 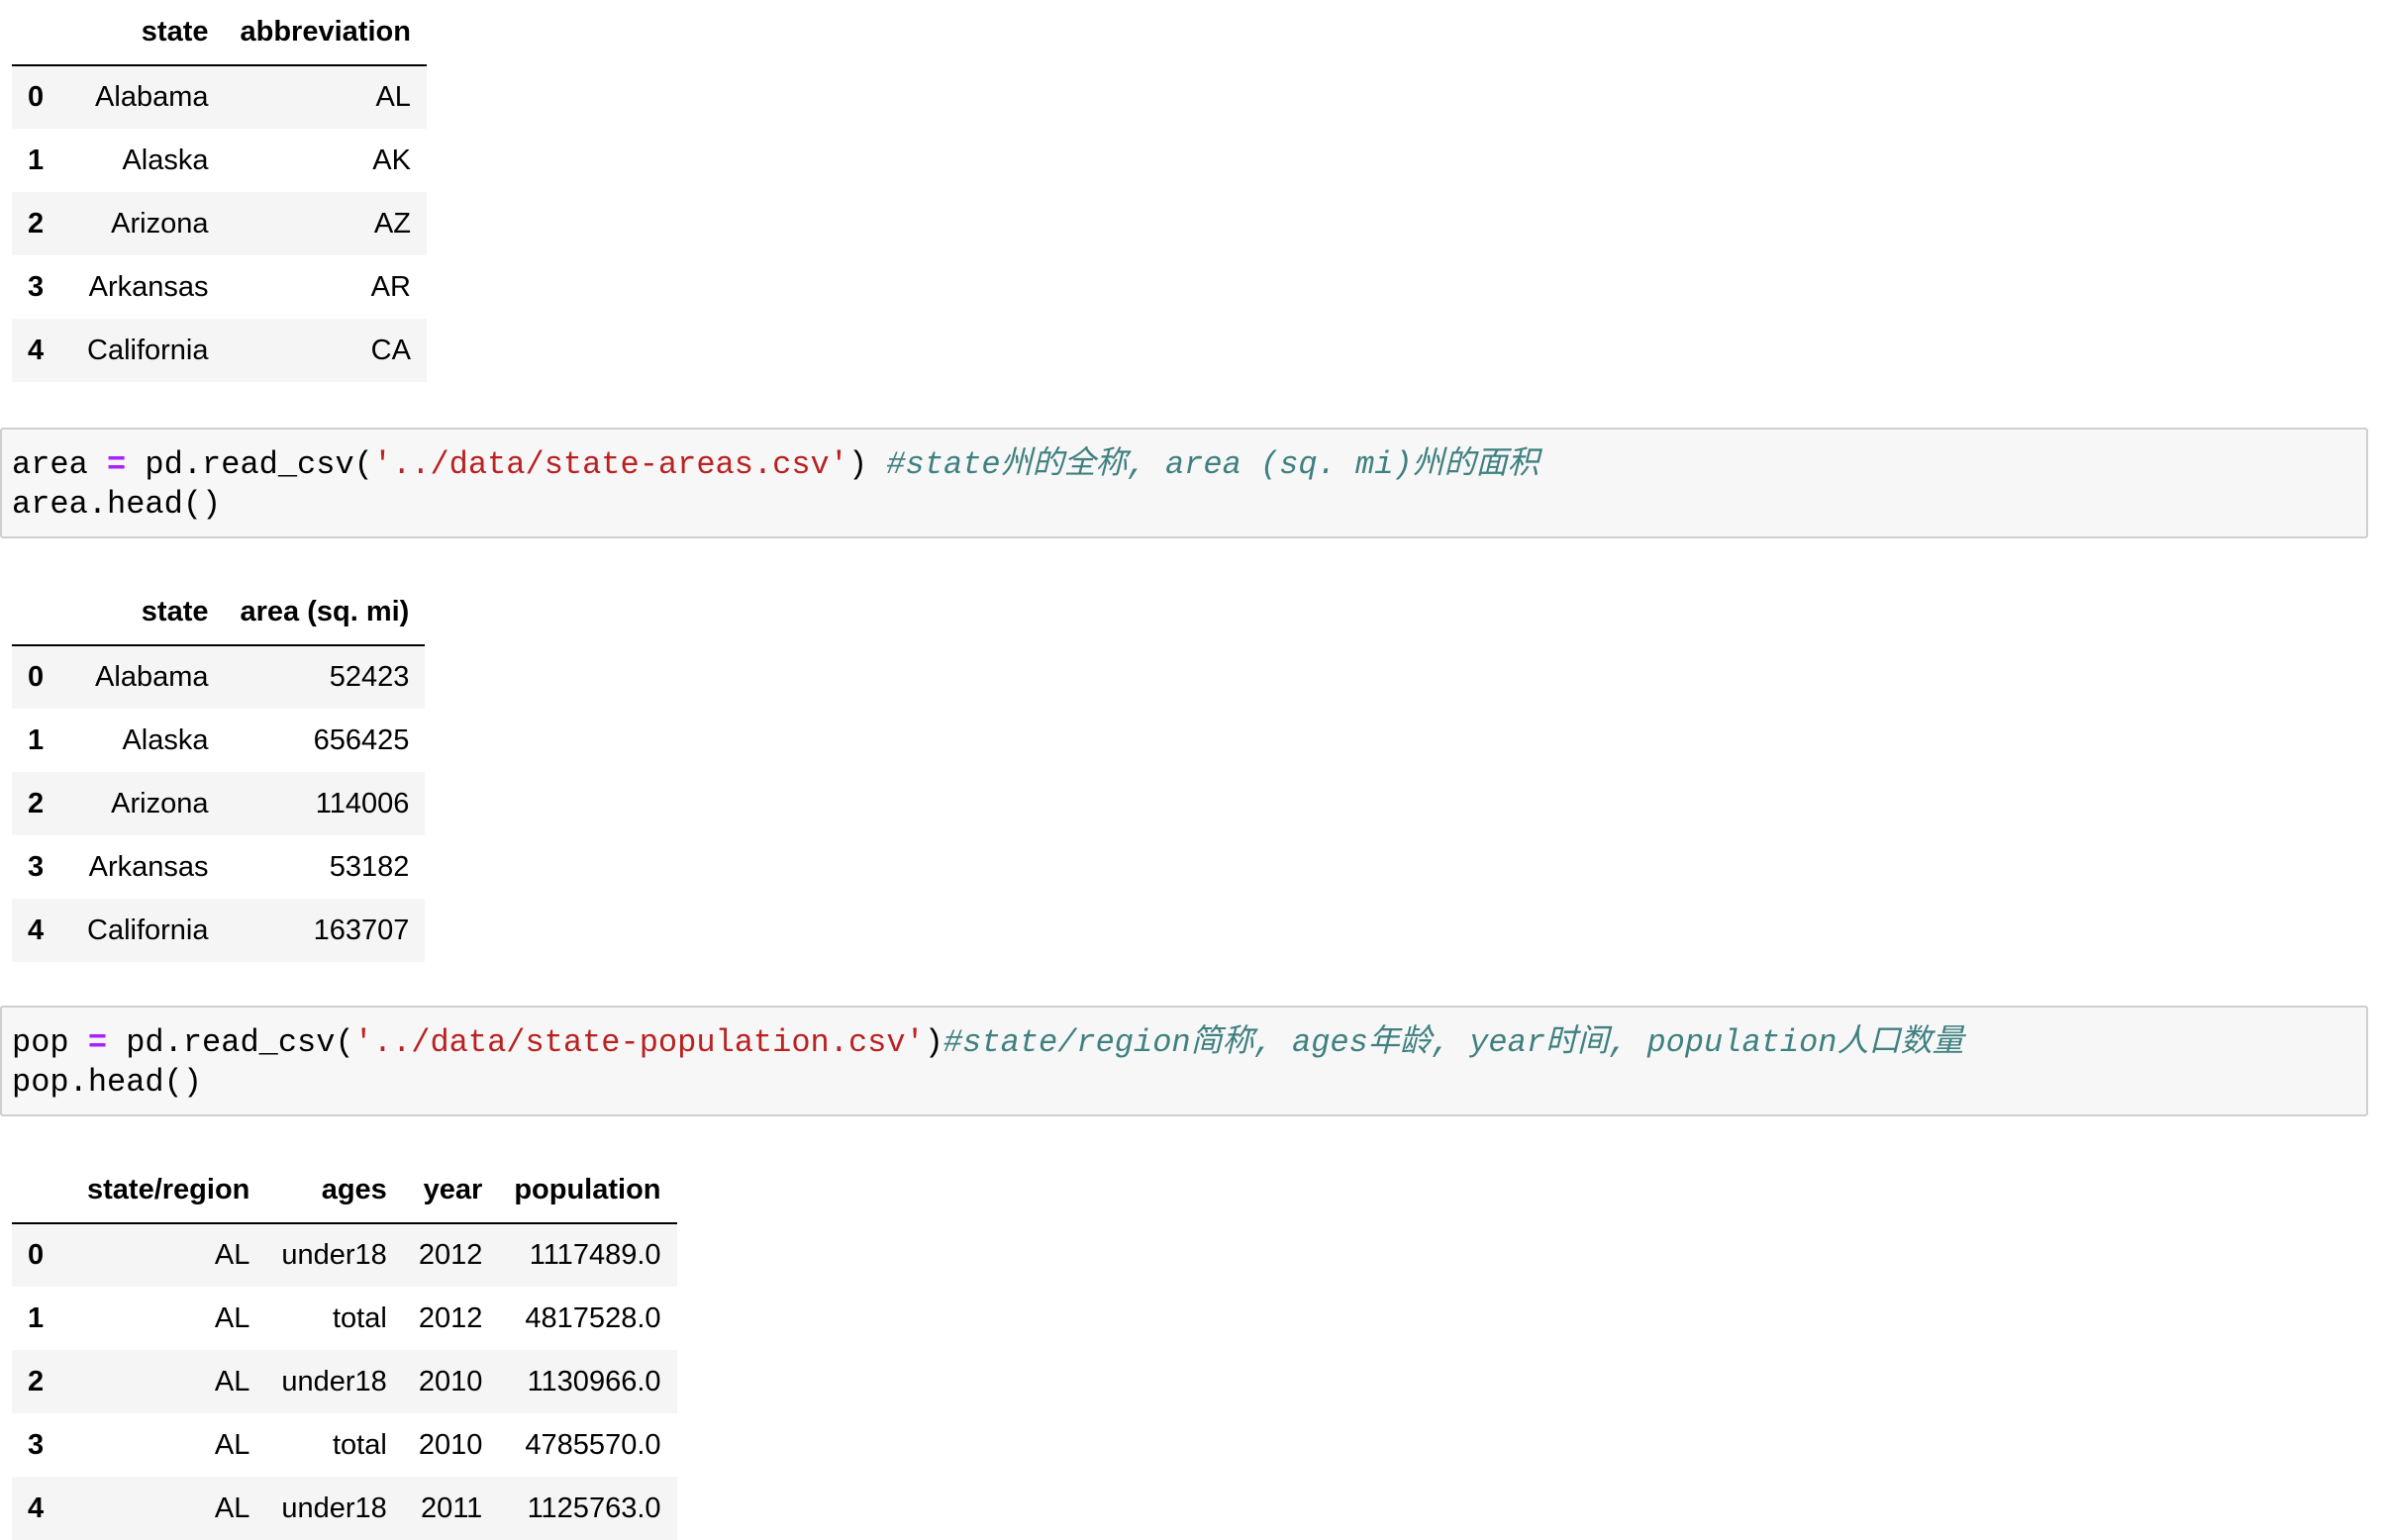 I want to click on cell-area: 656425, so click(x=361, y=739).